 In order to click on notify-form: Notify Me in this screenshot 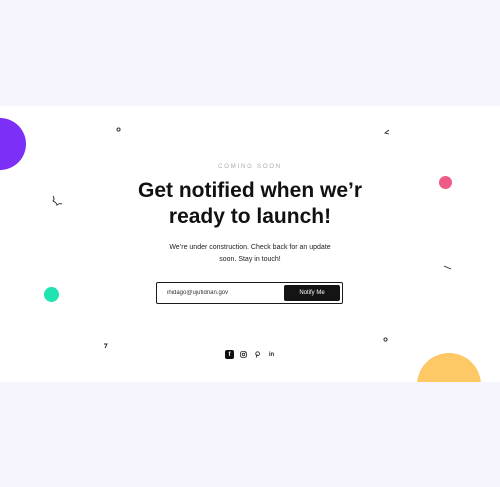, I will do `click(249, 293)`.